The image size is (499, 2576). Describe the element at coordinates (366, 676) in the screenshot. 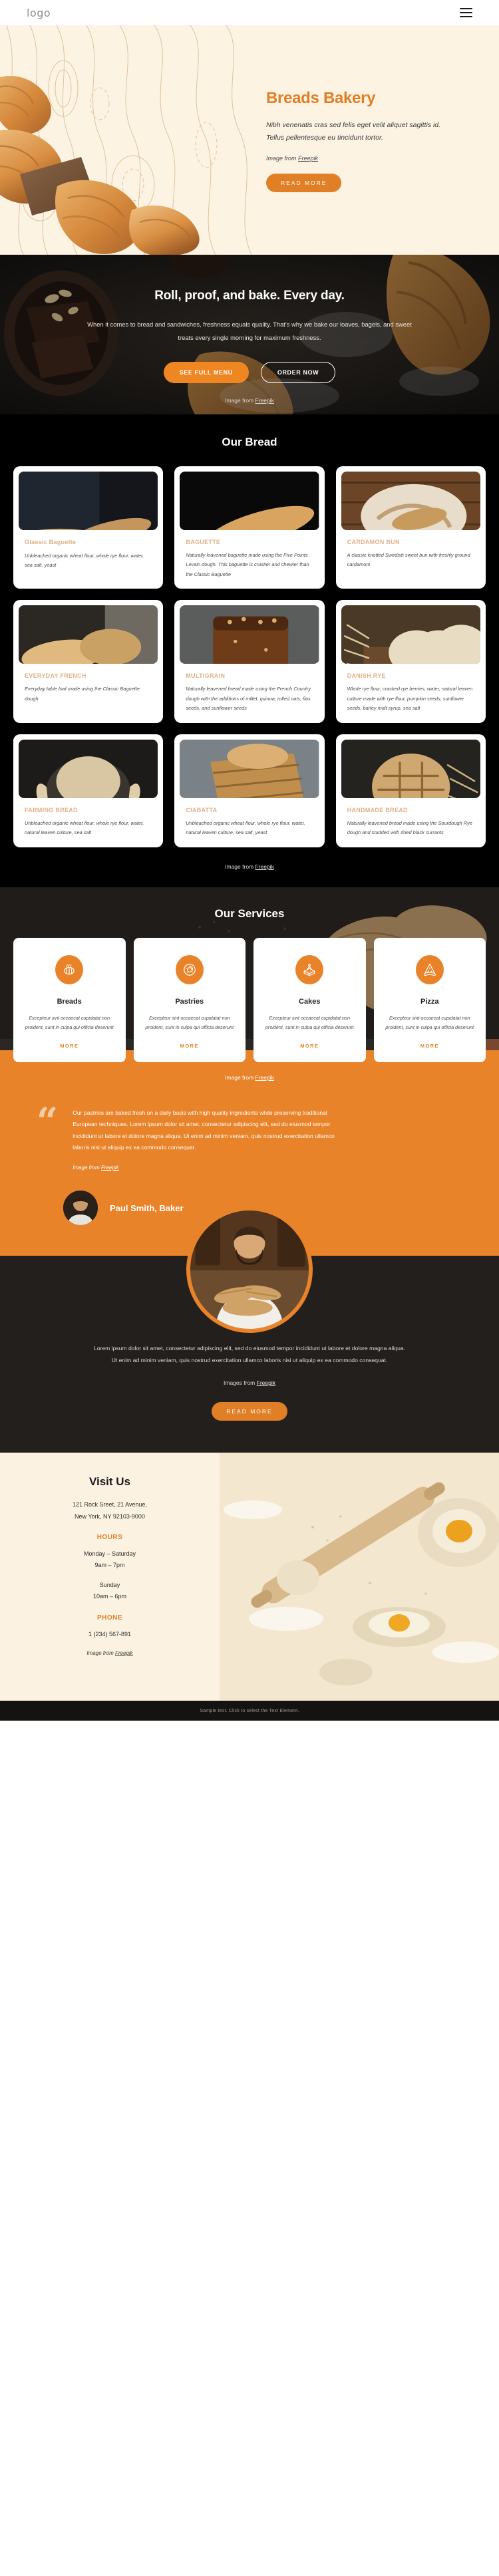

I see `bread-title: DANISH RYE` at that location.